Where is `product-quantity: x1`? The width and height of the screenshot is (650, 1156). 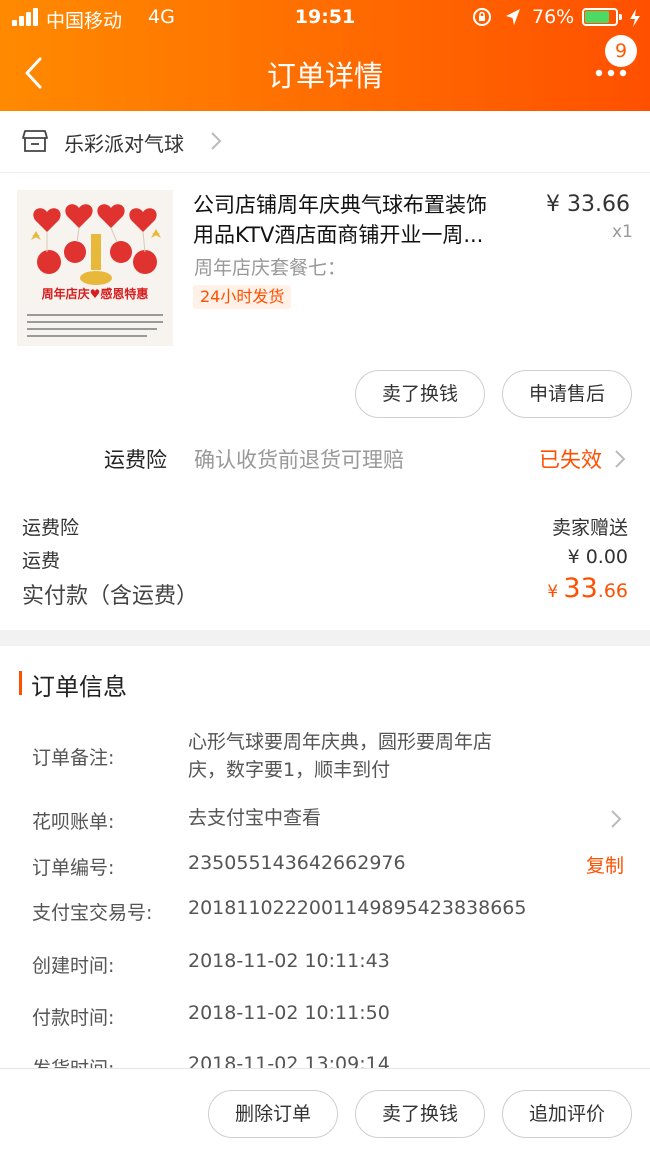
product-quantity: x1 is located at coordinates (622, 232).